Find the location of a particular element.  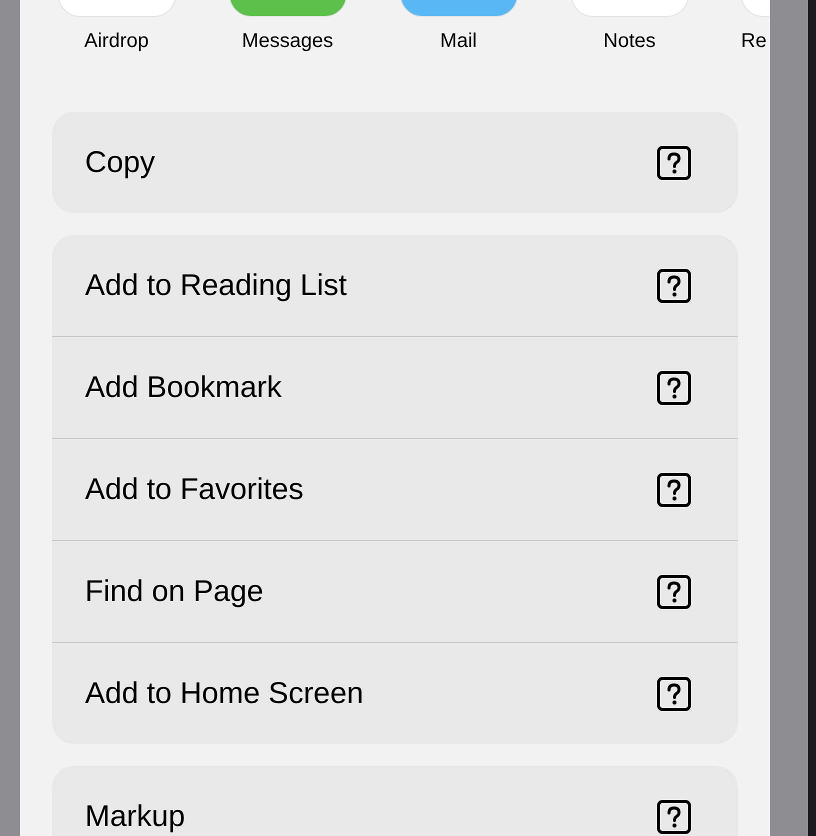

action-row: Markup is located at coordinates (395, 801).